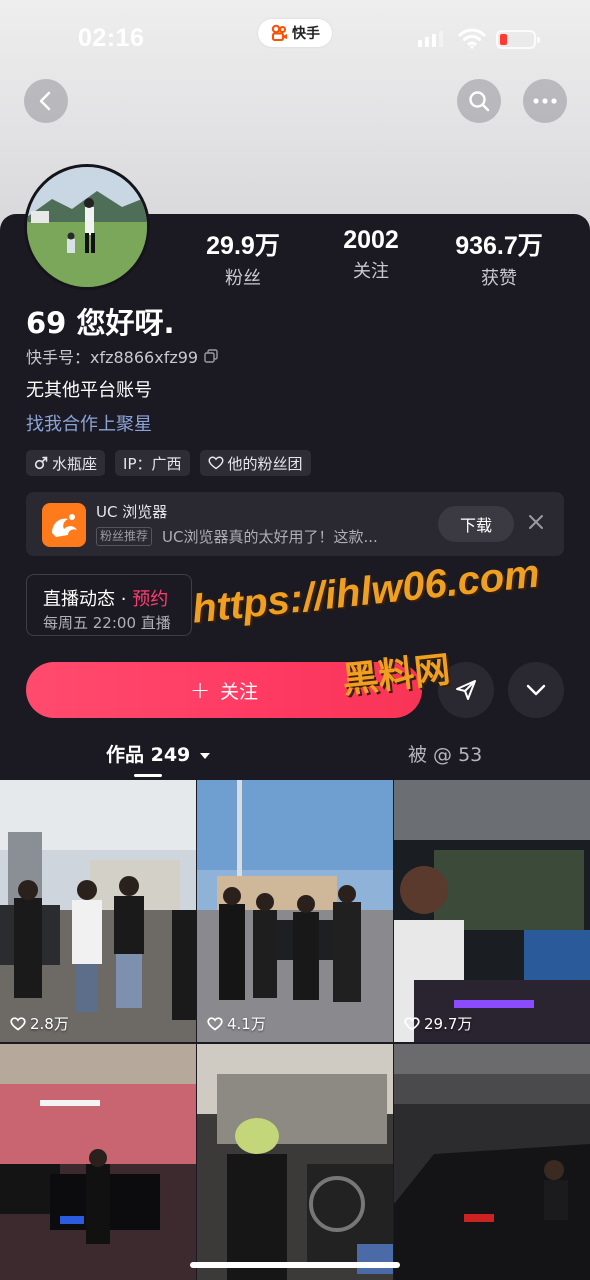  What do you see at coordinates (476, 524) in the screenshot?
I see `ad-download-button: 下载` at bounding box center [476, 524].